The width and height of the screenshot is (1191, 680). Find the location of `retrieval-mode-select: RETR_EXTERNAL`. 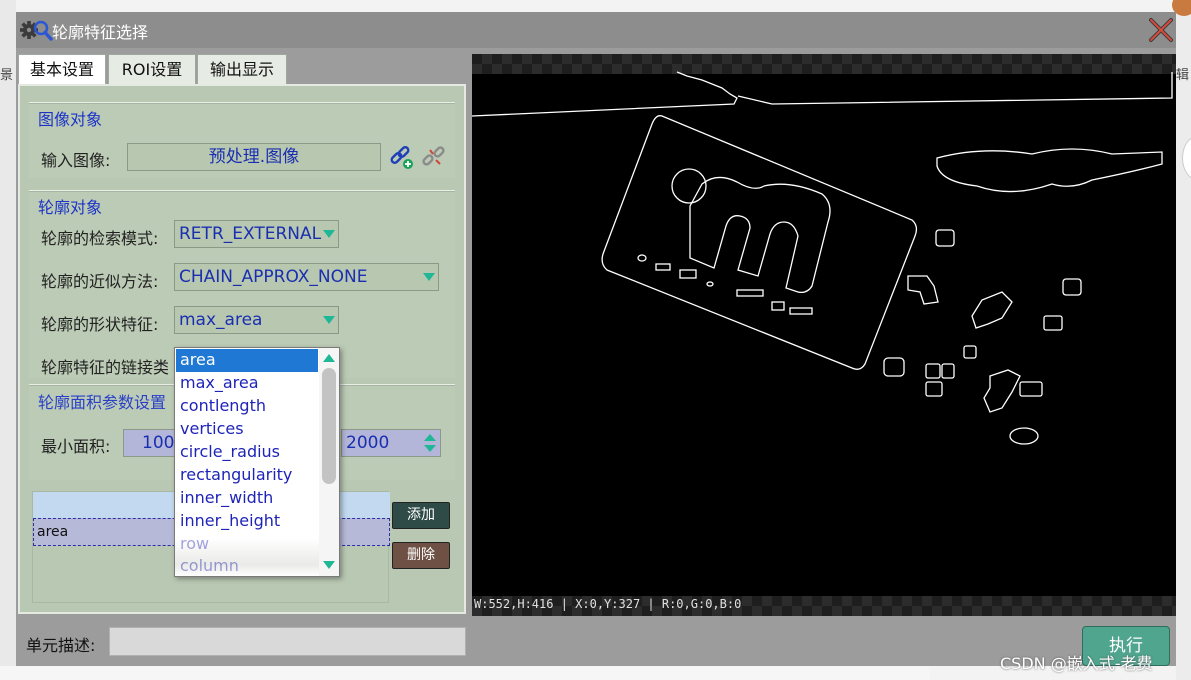

retrieval-mode-select: RETR_EXTERNAL is located at coordinates (256, 234).